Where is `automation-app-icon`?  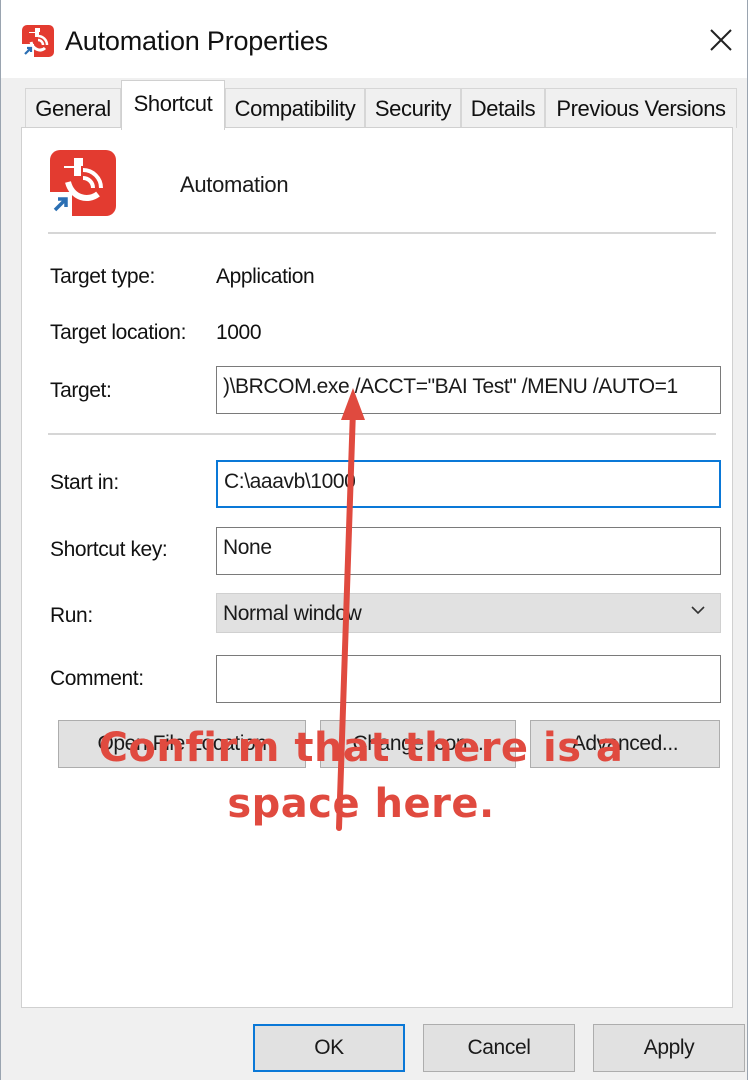
automation-app-icon is located at coordinates (38, 41).